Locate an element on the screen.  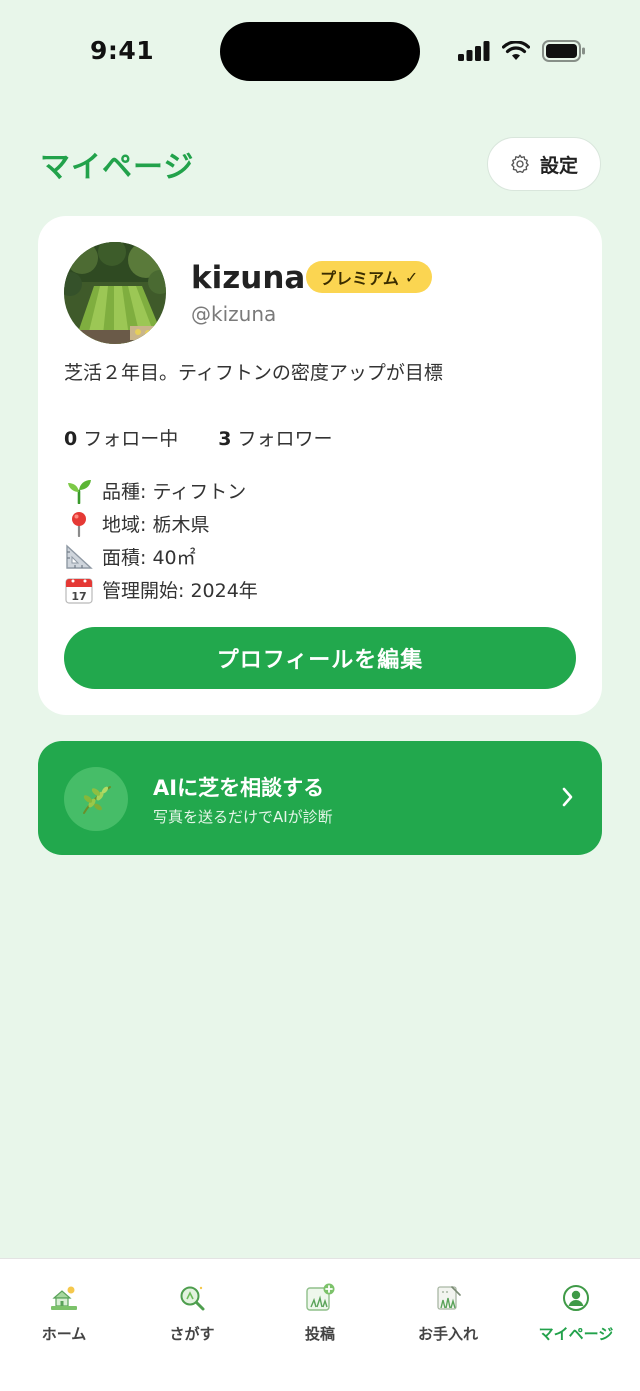
seedling-icon is located at coordinates (79, 491).